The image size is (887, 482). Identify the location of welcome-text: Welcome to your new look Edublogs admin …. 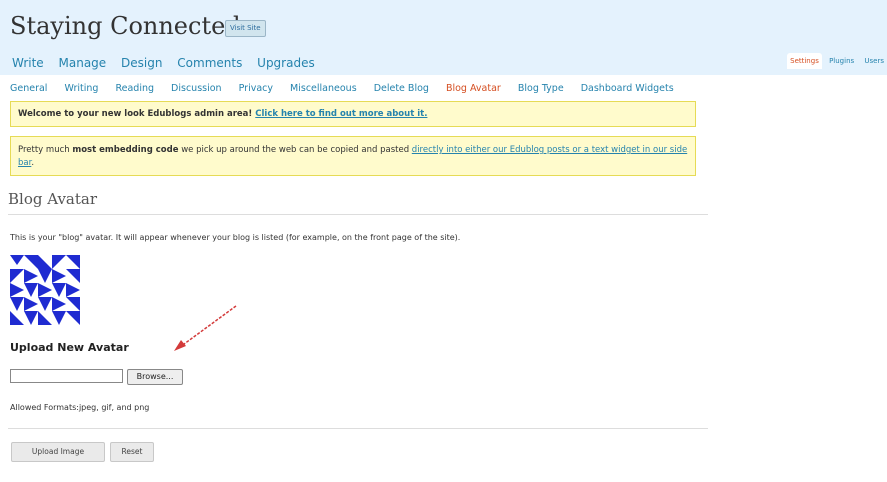
(135, 114).